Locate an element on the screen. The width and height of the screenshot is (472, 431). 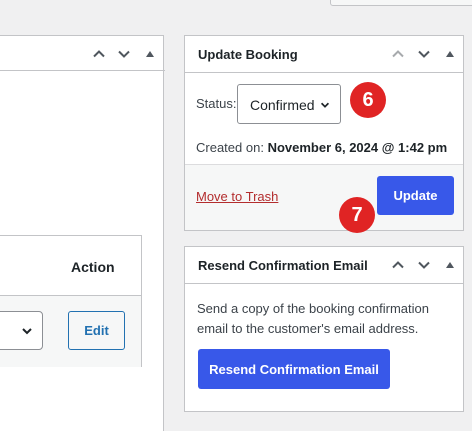
table-row: Edit is located at coordinates (70, 331).